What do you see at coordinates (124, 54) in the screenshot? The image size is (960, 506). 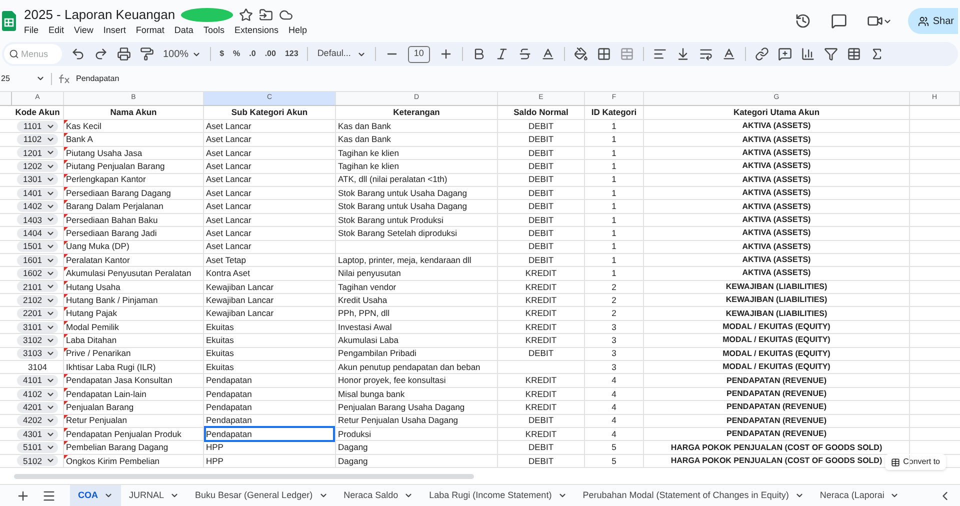 I see `print-icon` at bounding box center [124, 54].